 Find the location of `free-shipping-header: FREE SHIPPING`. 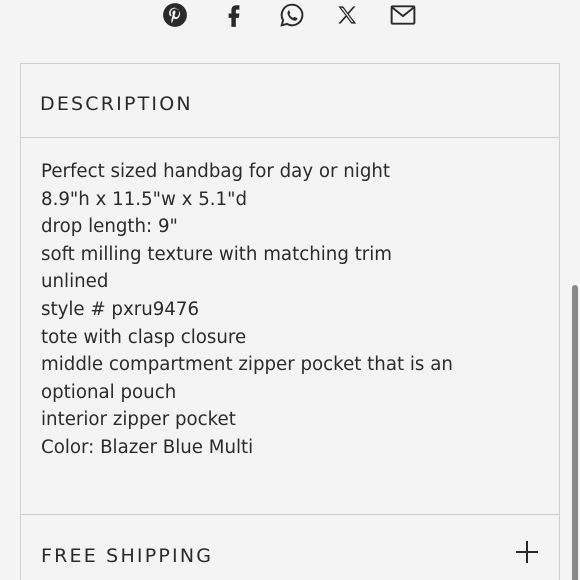

free-shipping-header: FREE SHIPPING is located at coordinates (290, 547).